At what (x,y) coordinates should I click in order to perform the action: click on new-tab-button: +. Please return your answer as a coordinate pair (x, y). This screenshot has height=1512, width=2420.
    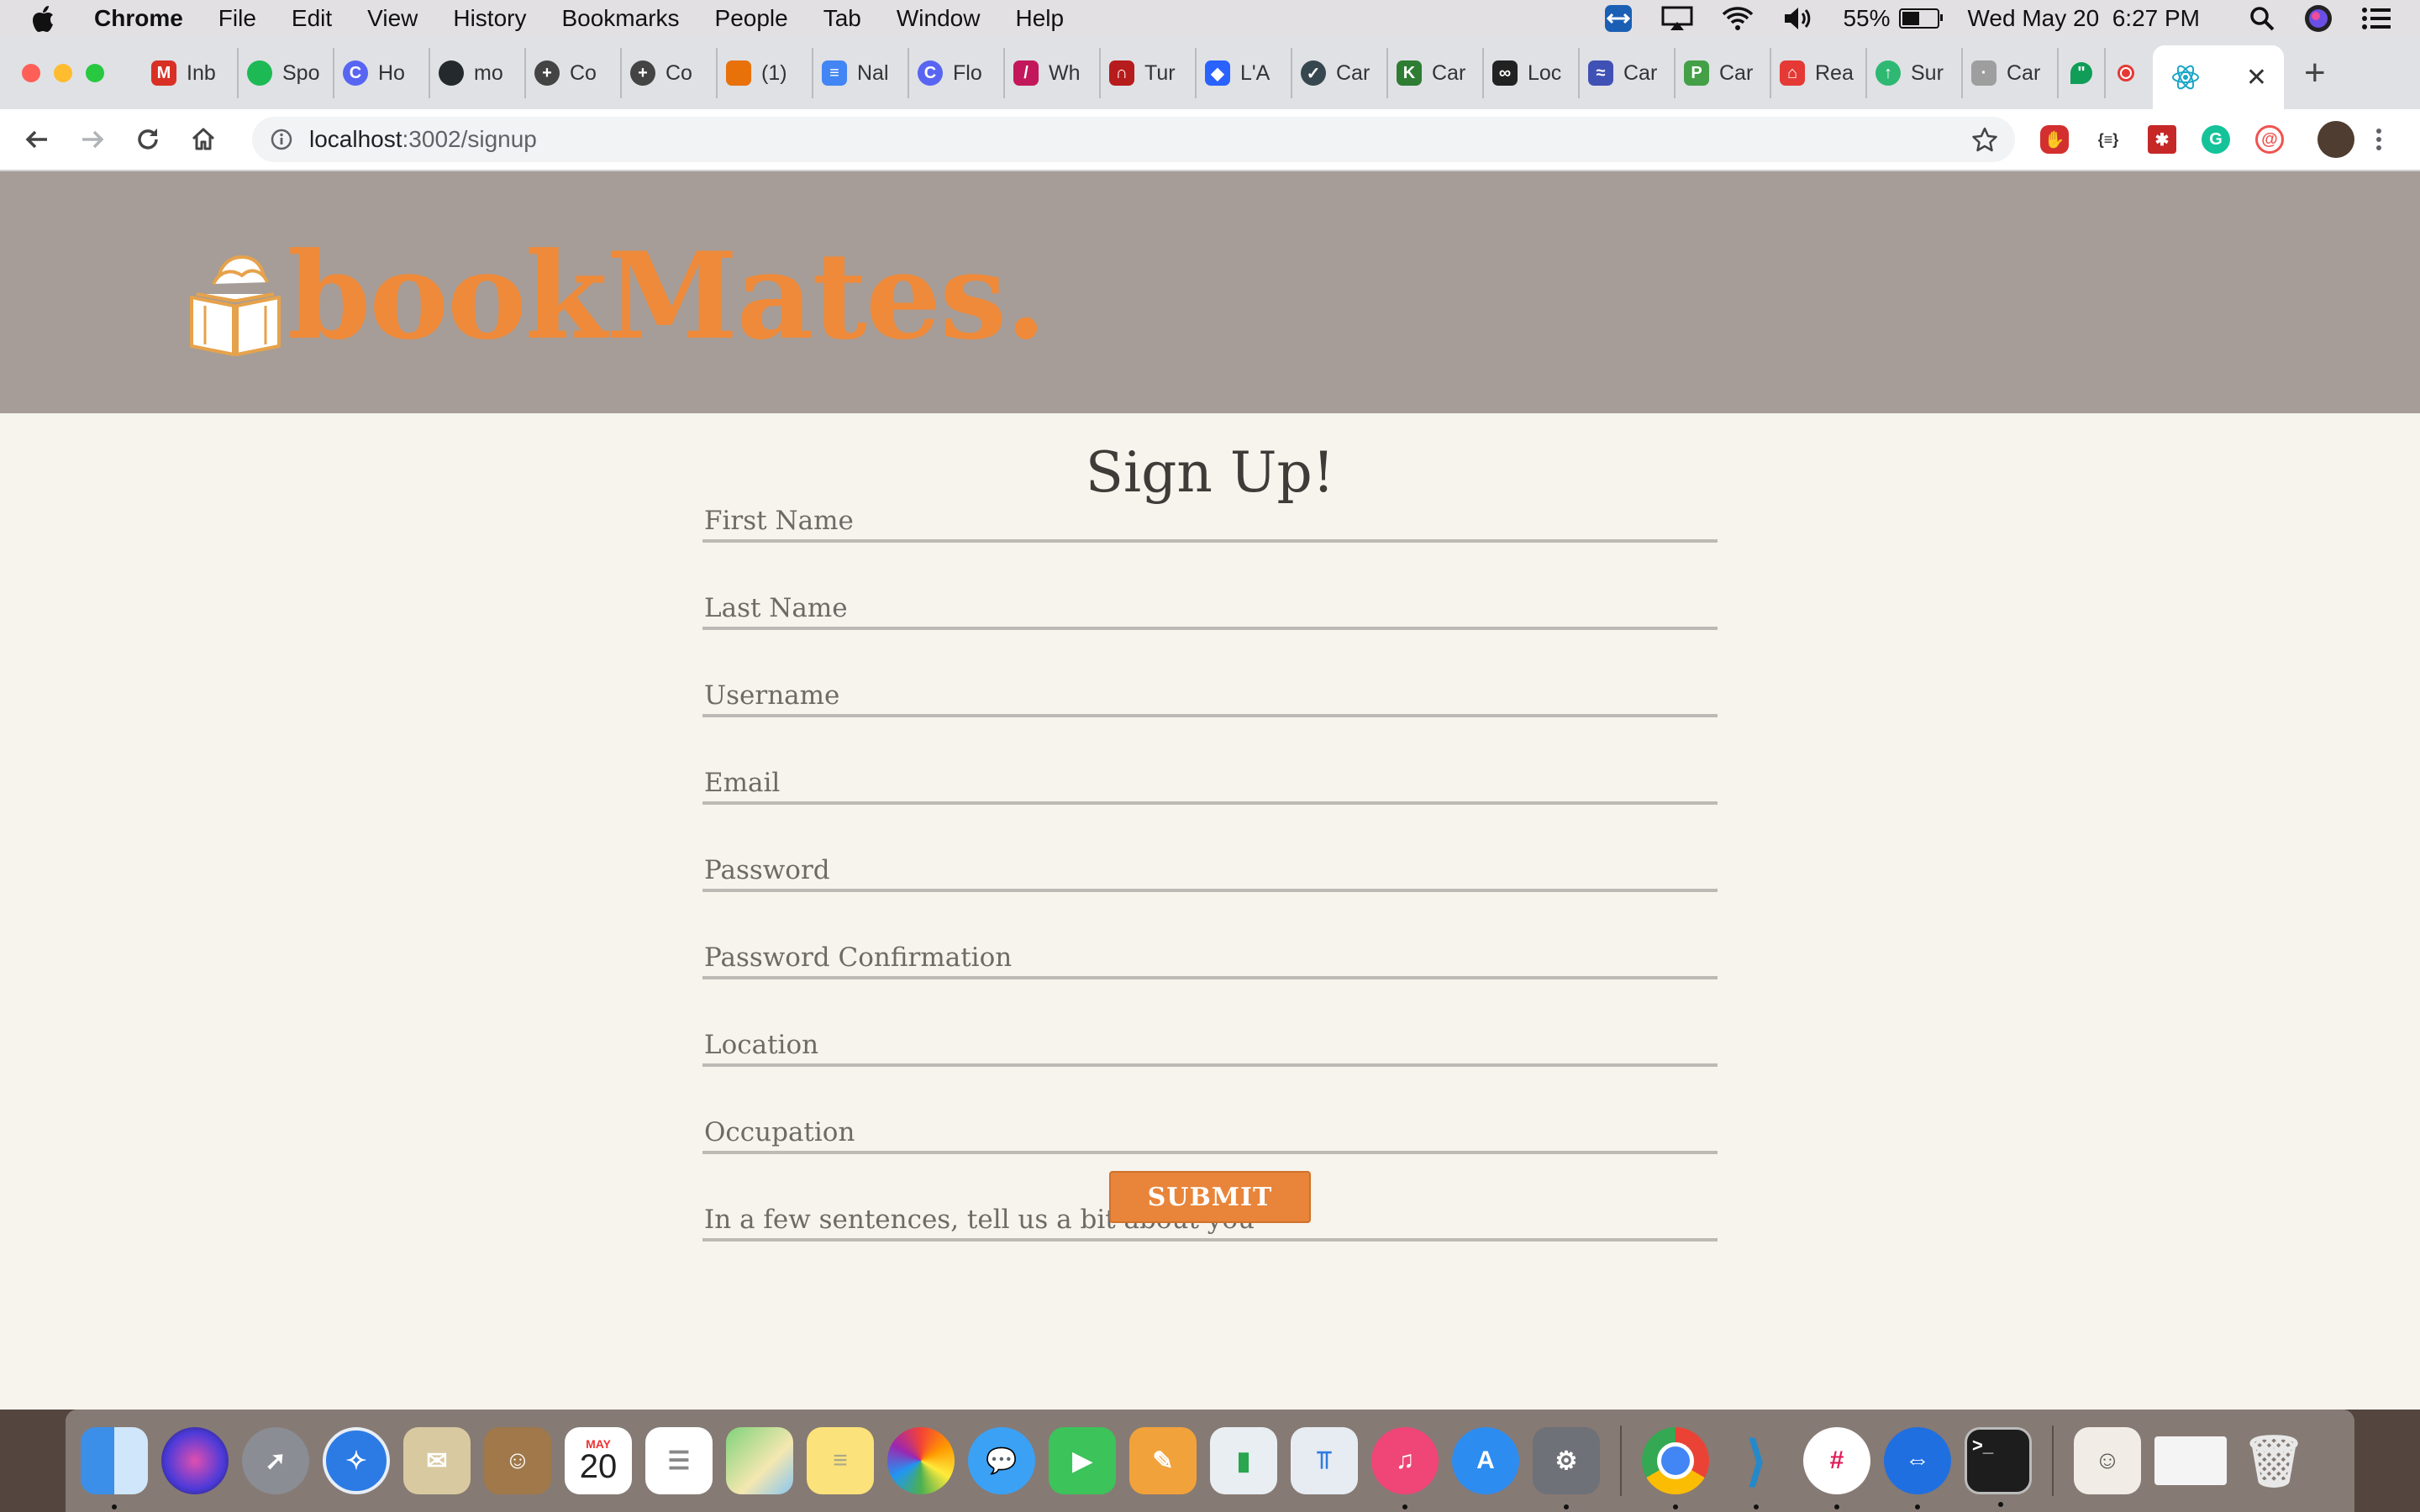
    Looking at the image, I should click on (2315, 73).